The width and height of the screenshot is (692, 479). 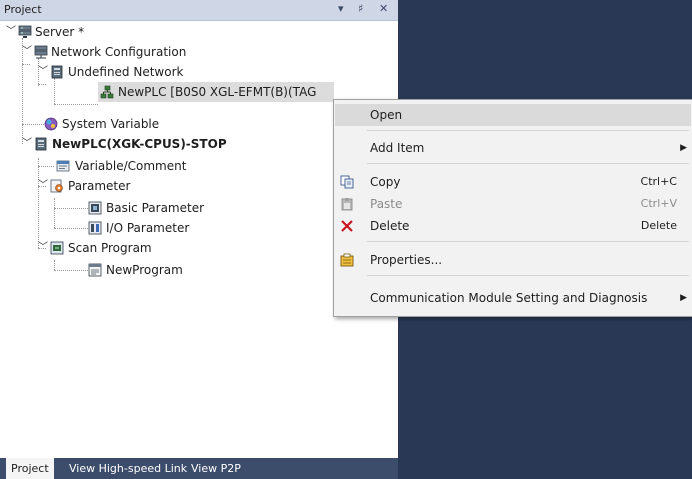 I want to click on io-parameter-icon, so click(x=95, y=228).